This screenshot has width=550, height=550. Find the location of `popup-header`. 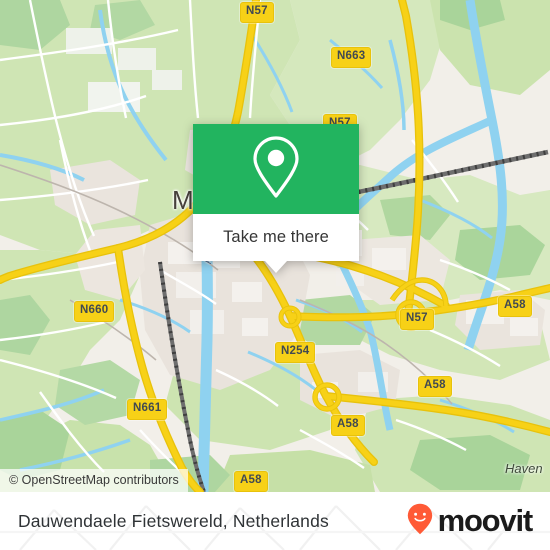

popup-header is located at coordinates (276, 169).